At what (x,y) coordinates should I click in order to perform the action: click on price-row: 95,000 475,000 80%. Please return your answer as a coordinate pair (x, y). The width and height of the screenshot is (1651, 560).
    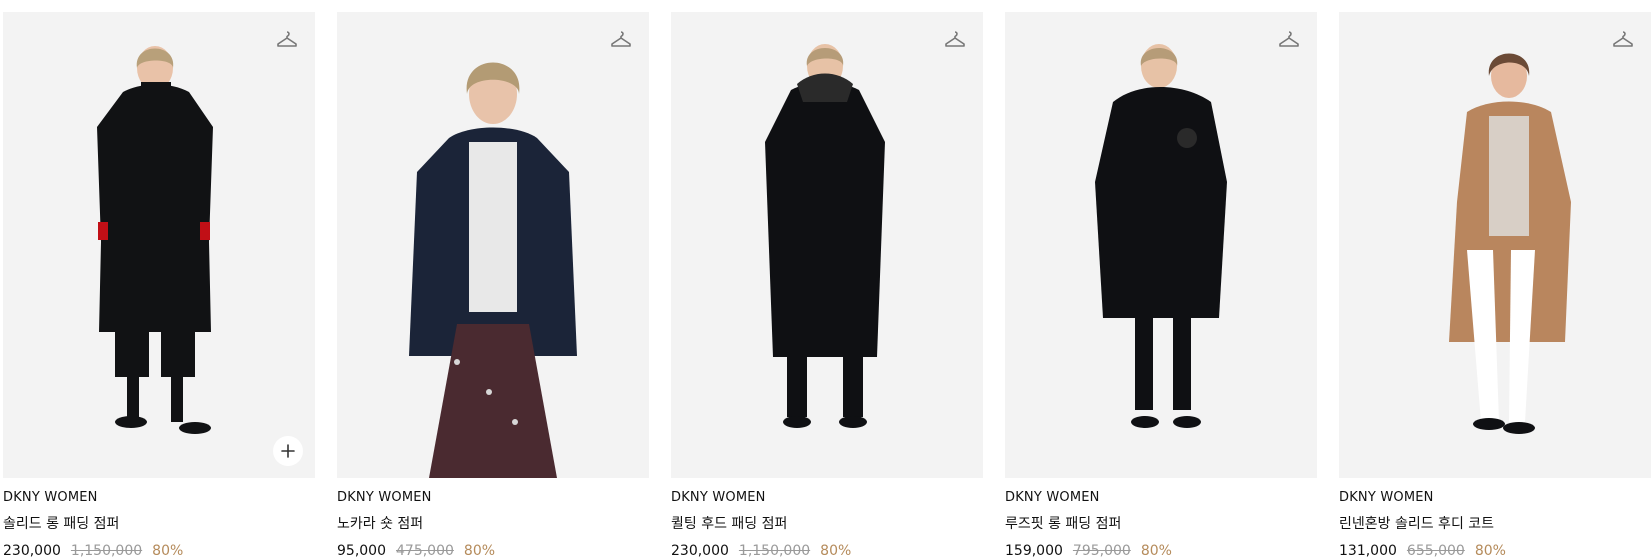
    Looking at the image, I should click on (493, 551).